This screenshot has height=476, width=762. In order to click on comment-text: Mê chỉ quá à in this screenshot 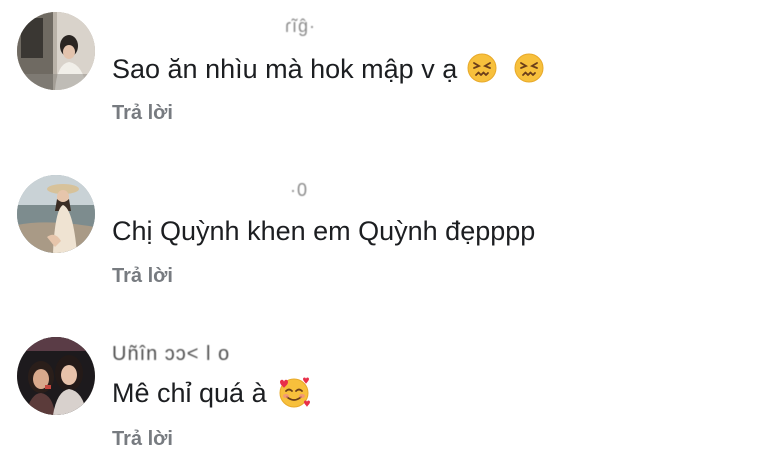, I will do `click(212, 392)`.